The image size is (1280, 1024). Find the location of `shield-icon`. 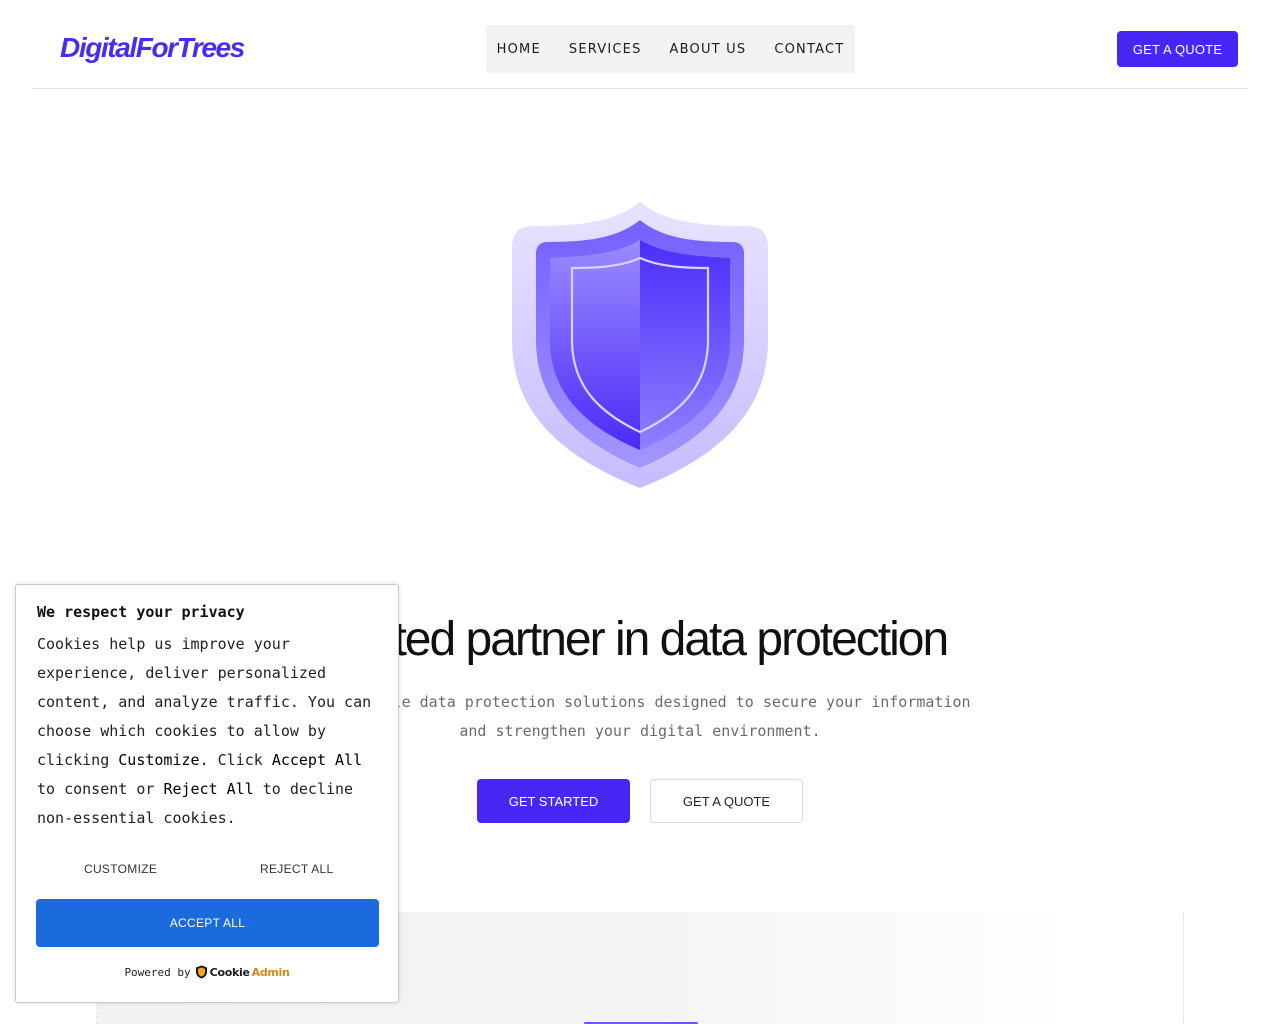

shield-icon is located at coordinates (640, 345).